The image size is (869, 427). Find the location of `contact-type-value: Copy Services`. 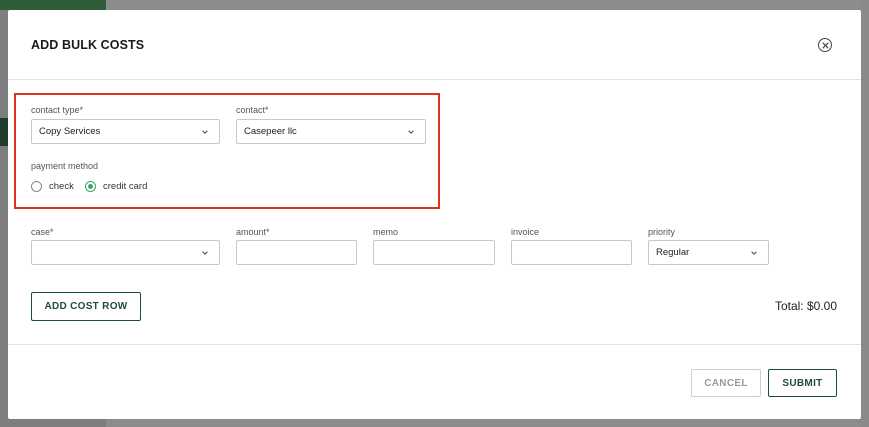

contact-type-value: Copy Services is located at coordinates (70, 131).